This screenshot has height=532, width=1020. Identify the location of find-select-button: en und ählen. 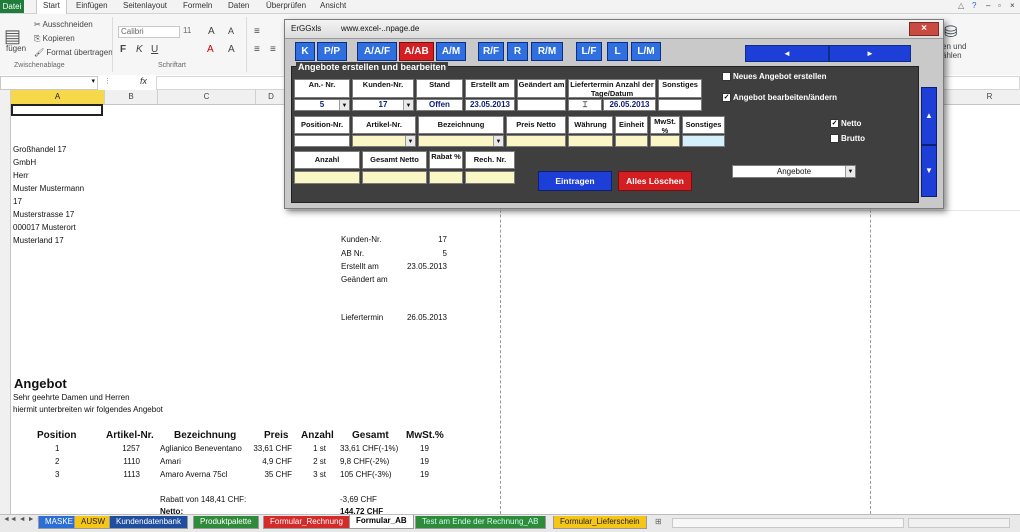
(954, 51).